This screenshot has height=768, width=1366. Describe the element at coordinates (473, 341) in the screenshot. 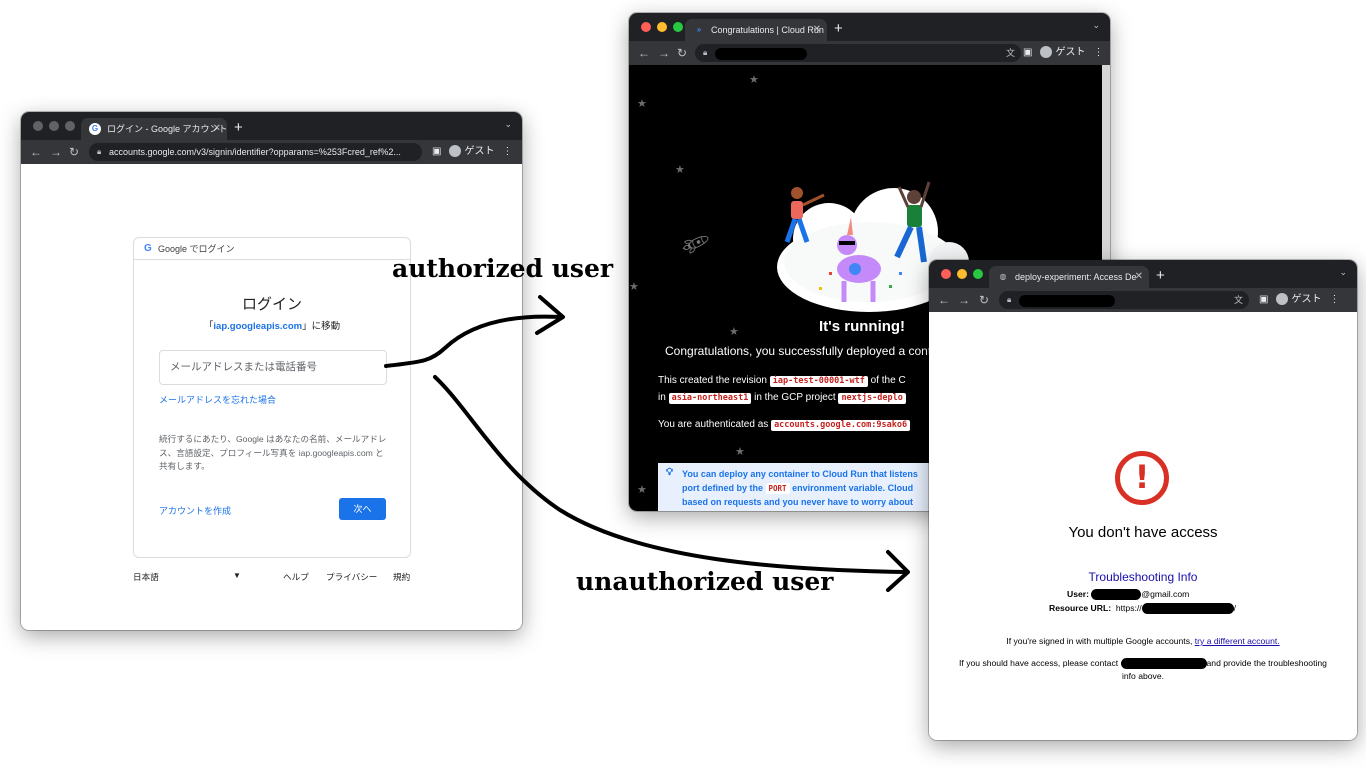

I see `authorized-arrow` at that location.